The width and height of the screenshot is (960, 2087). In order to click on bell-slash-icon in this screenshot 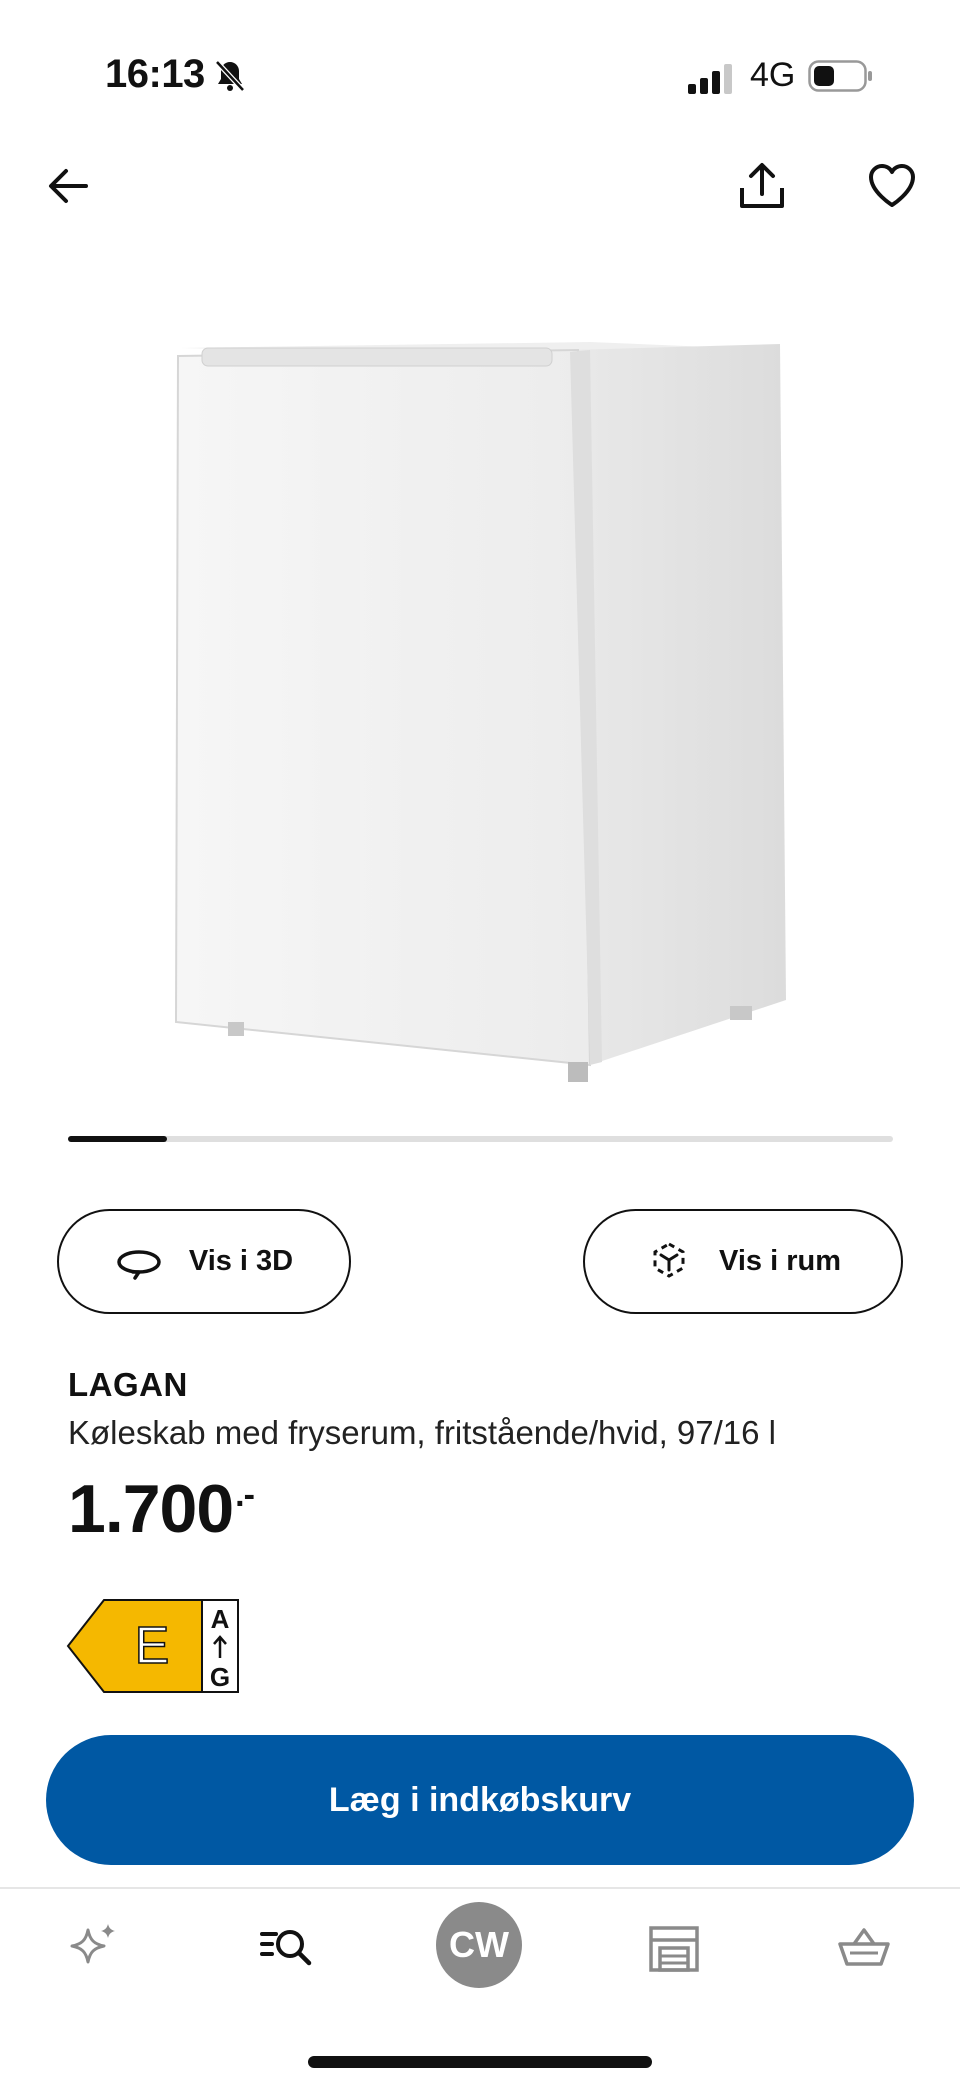, I will do `click(230, 76)`.